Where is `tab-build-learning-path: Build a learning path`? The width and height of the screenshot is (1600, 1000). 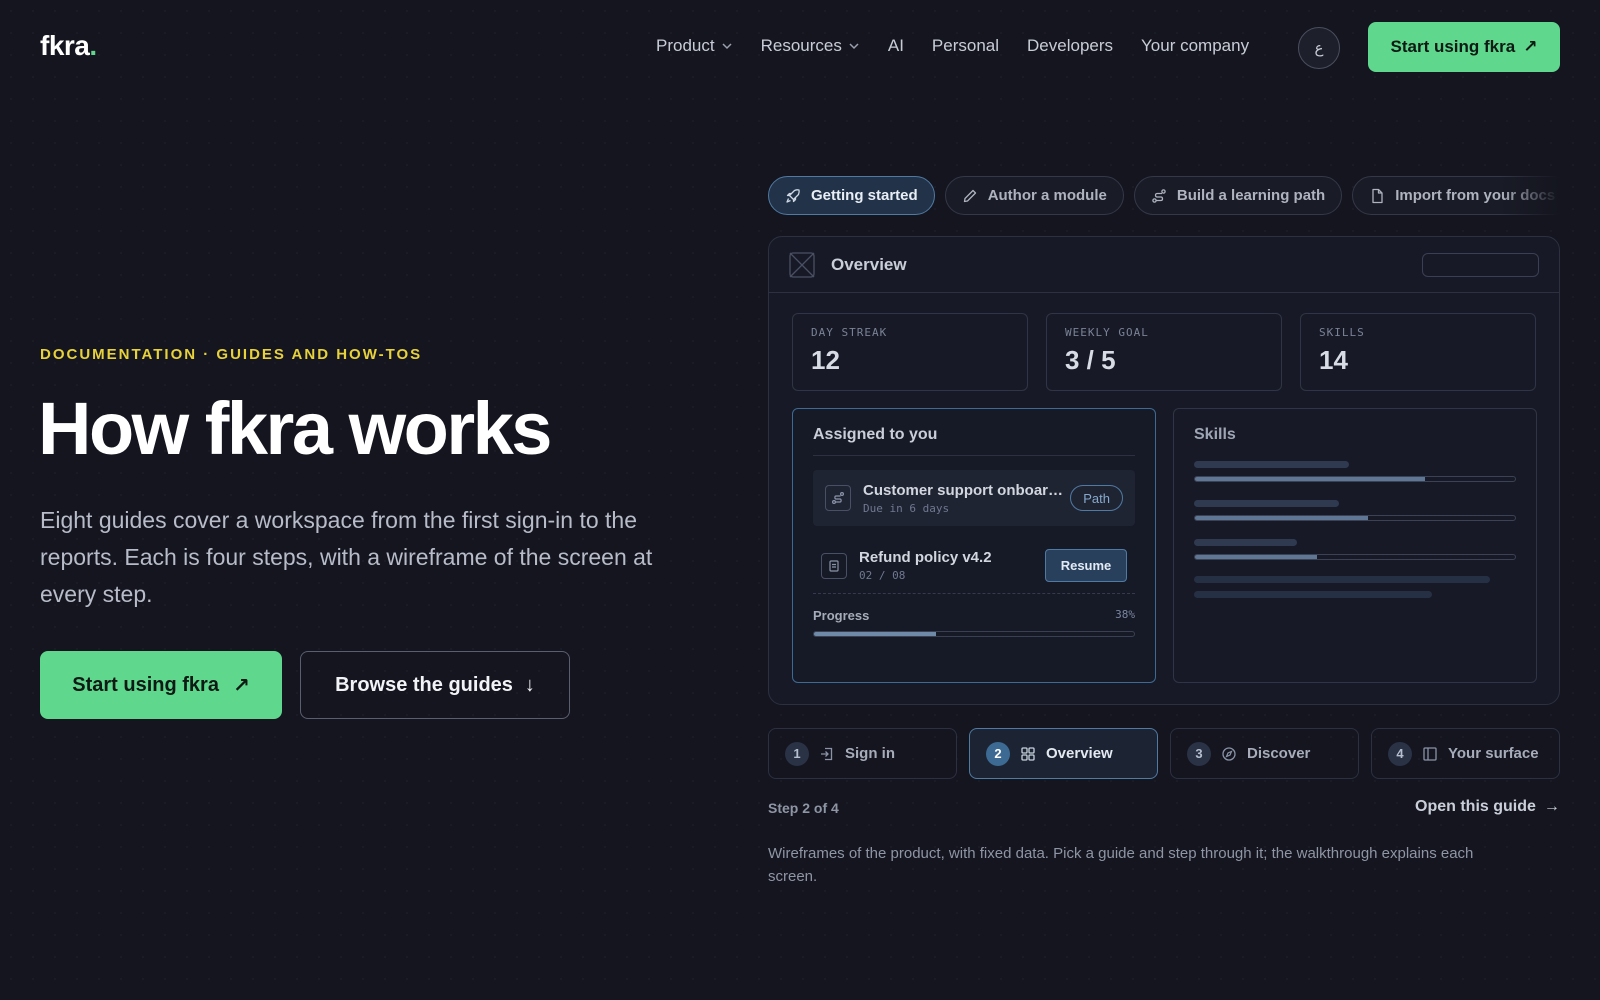 tab-build-learning-path: Build a learning path is located at coordinates (1238, 195).